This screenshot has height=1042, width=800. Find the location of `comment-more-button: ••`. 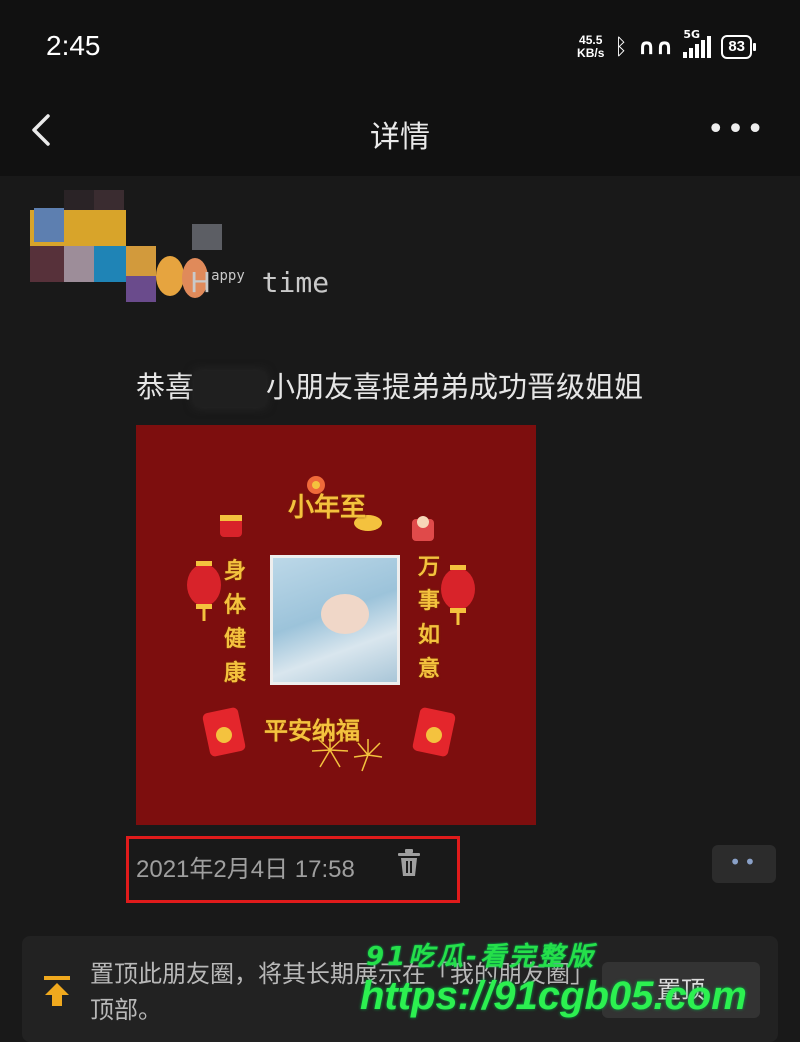

comment-more-button: •• is located at coordinates (744, 864).